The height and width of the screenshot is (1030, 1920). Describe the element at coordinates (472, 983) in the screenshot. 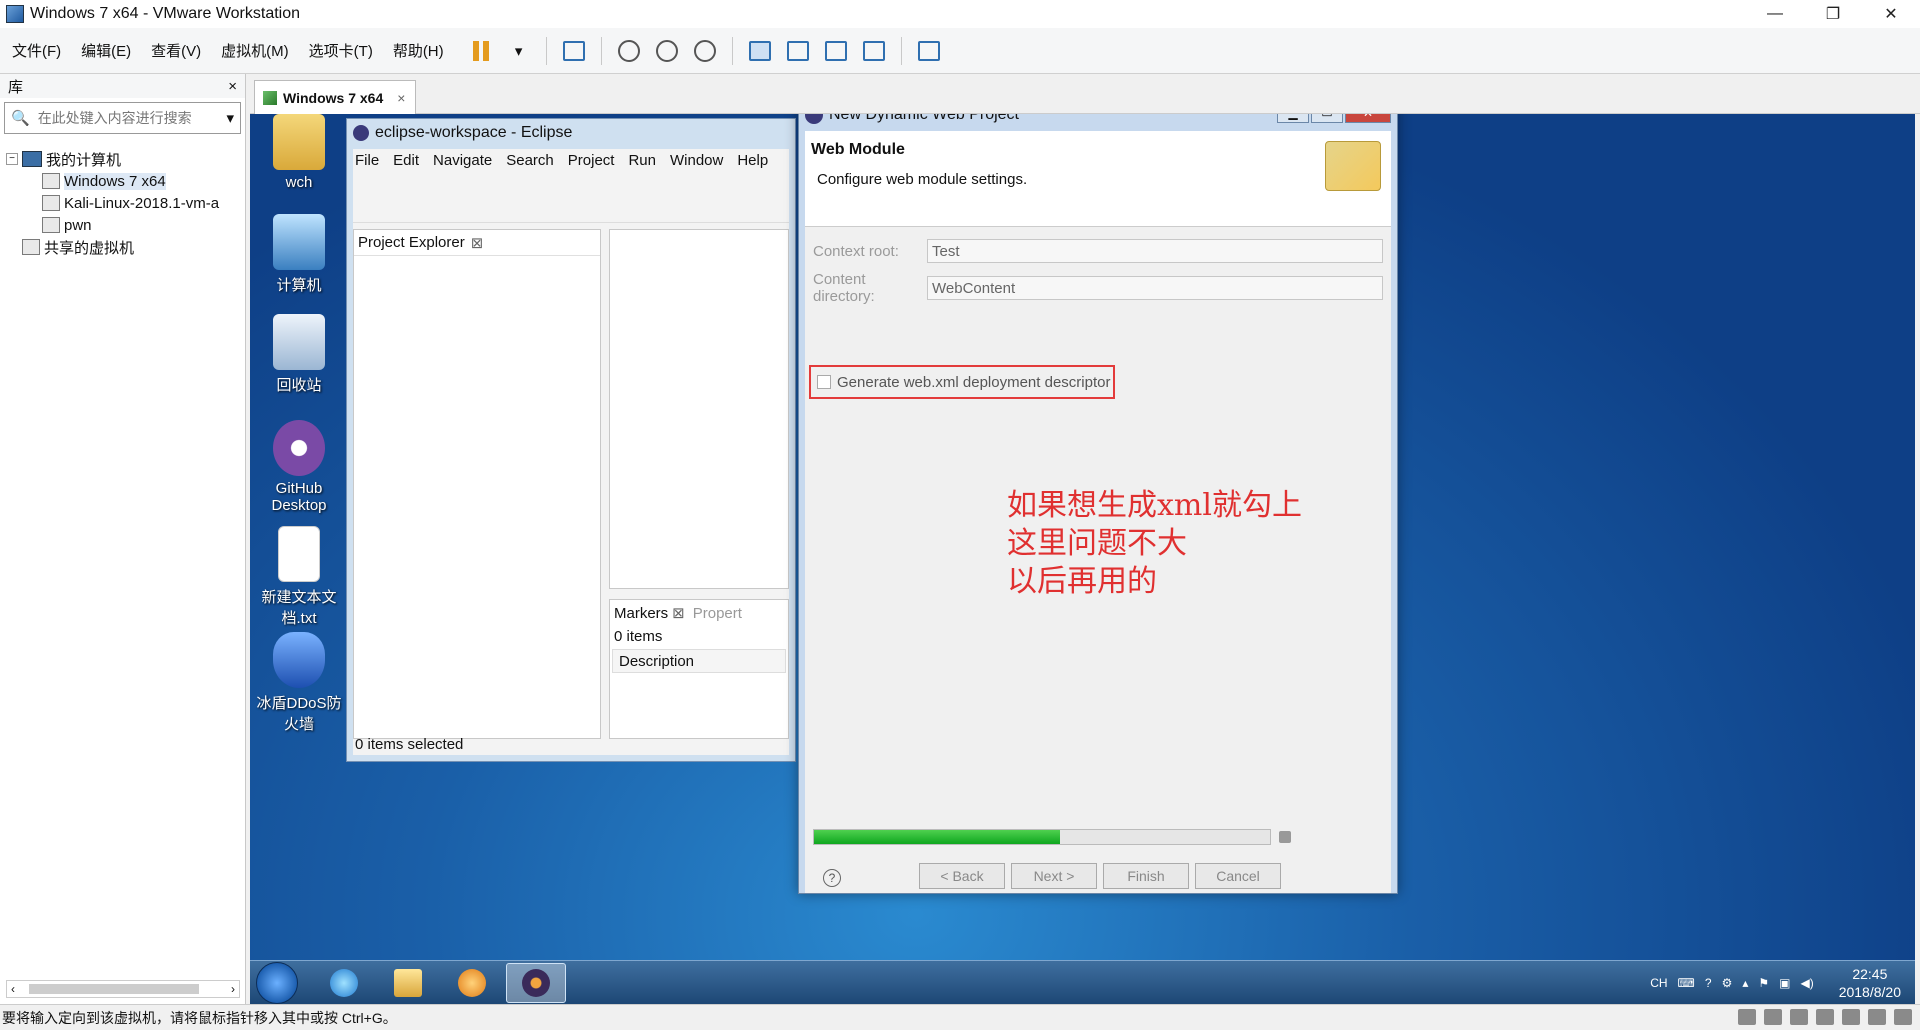

I see `taskbar-media-player` at that location.